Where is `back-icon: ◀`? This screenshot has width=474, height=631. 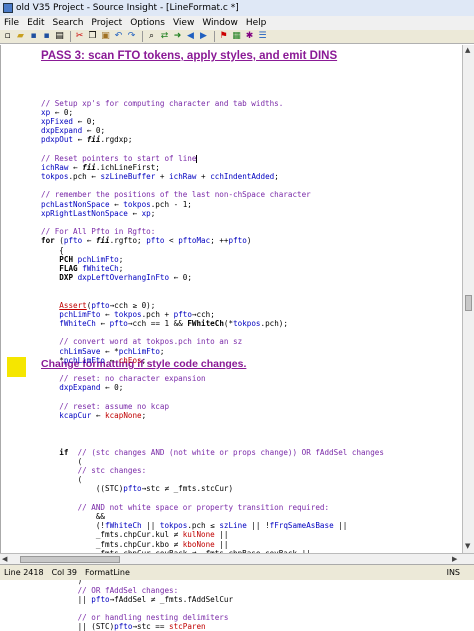 back-icon: ◀ is located at coordinates (190, 36).